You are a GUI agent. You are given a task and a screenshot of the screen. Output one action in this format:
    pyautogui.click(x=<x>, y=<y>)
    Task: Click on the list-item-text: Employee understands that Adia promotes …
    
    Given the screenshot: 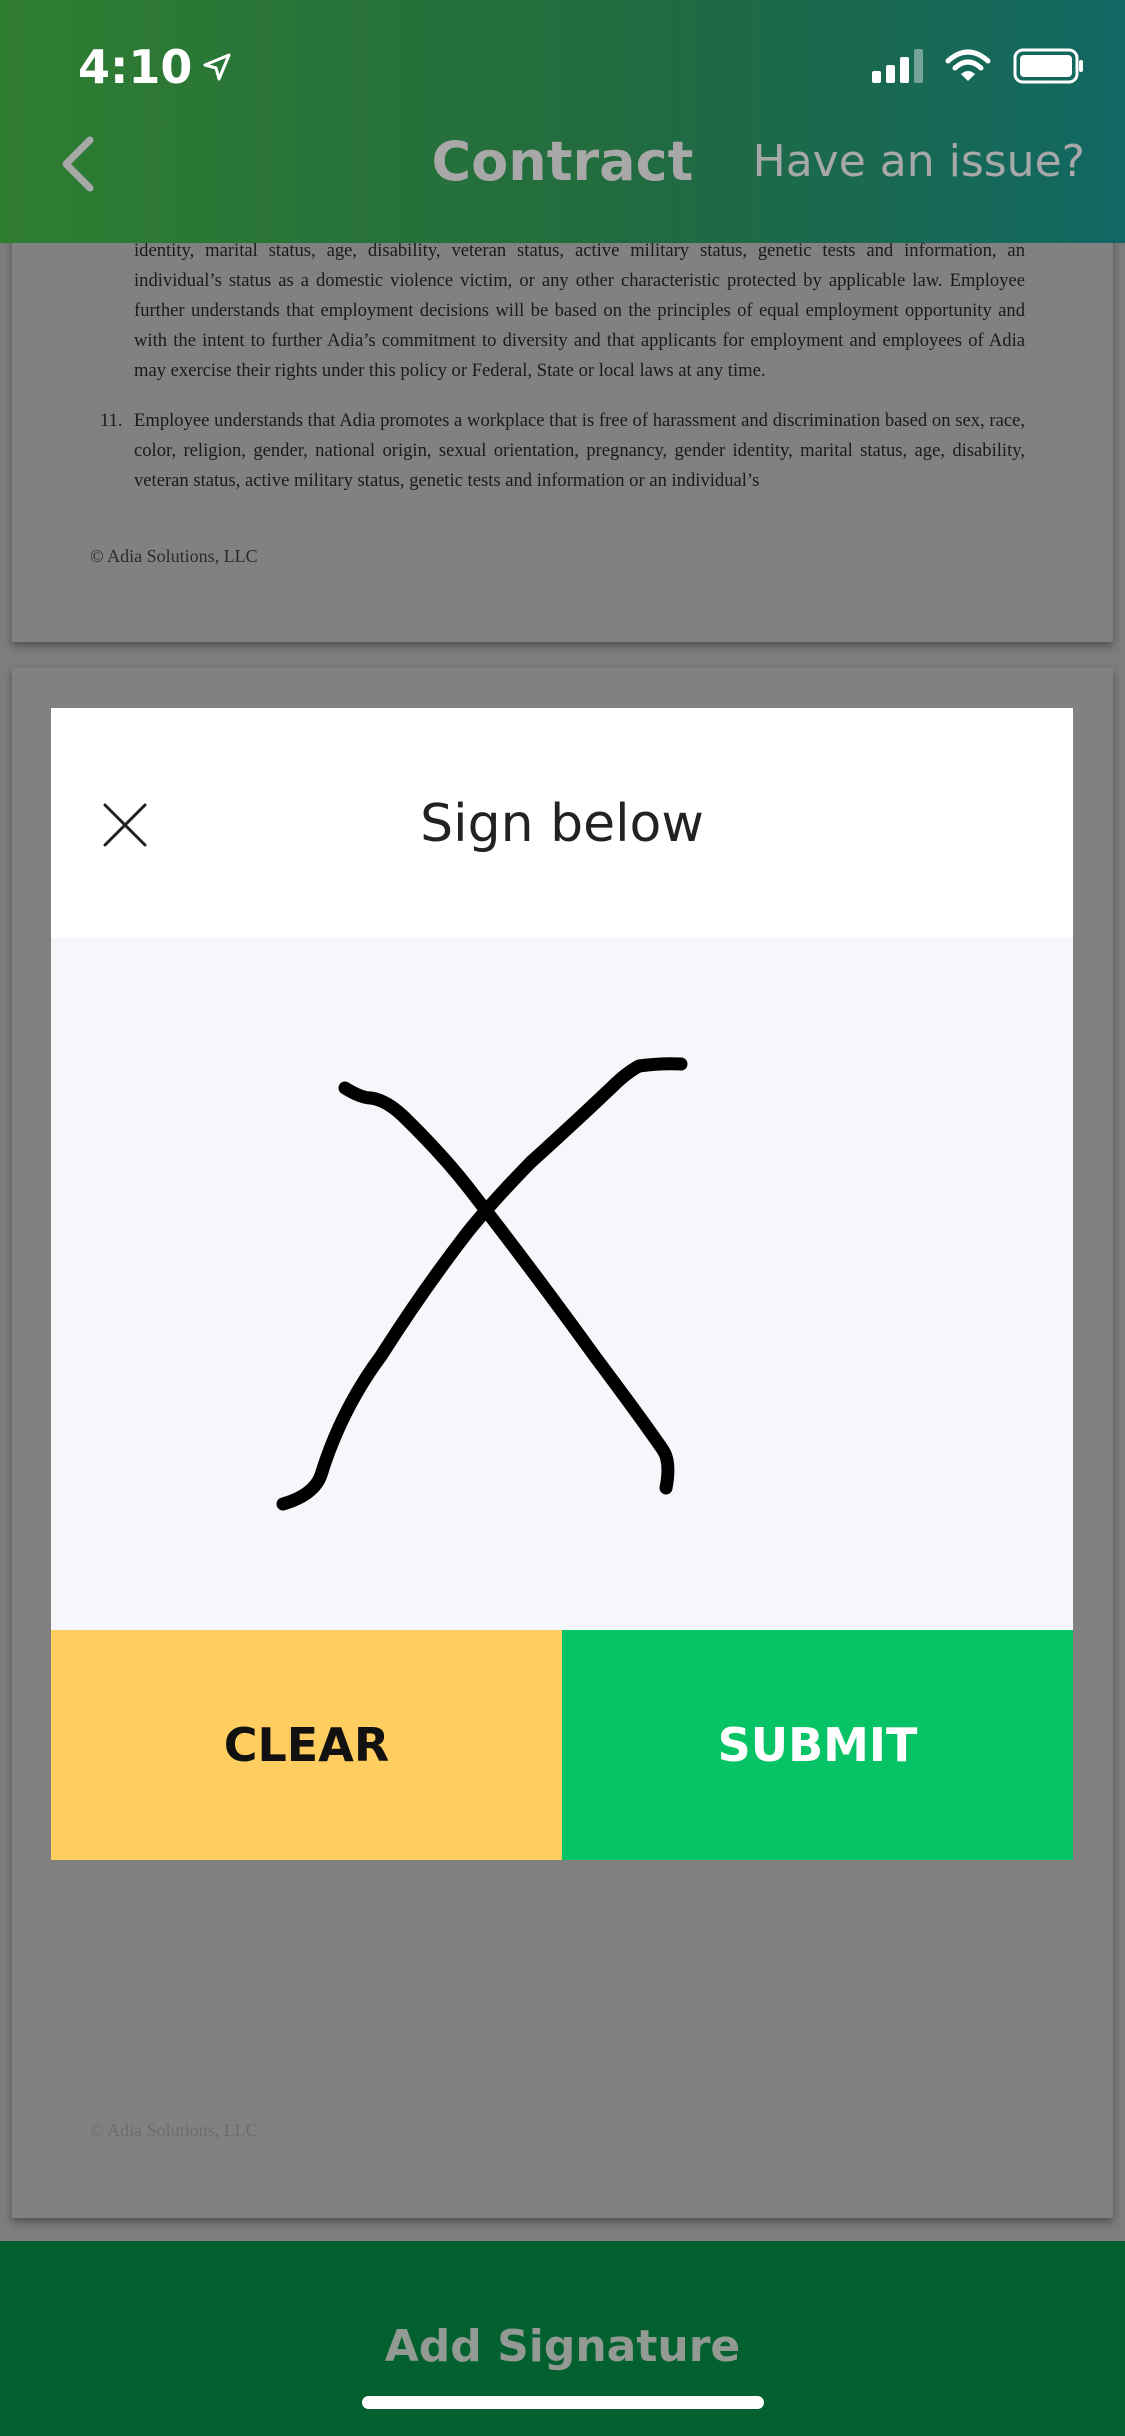 What is the action you would take?
    pyautogui.click(x=579, y=450)
    